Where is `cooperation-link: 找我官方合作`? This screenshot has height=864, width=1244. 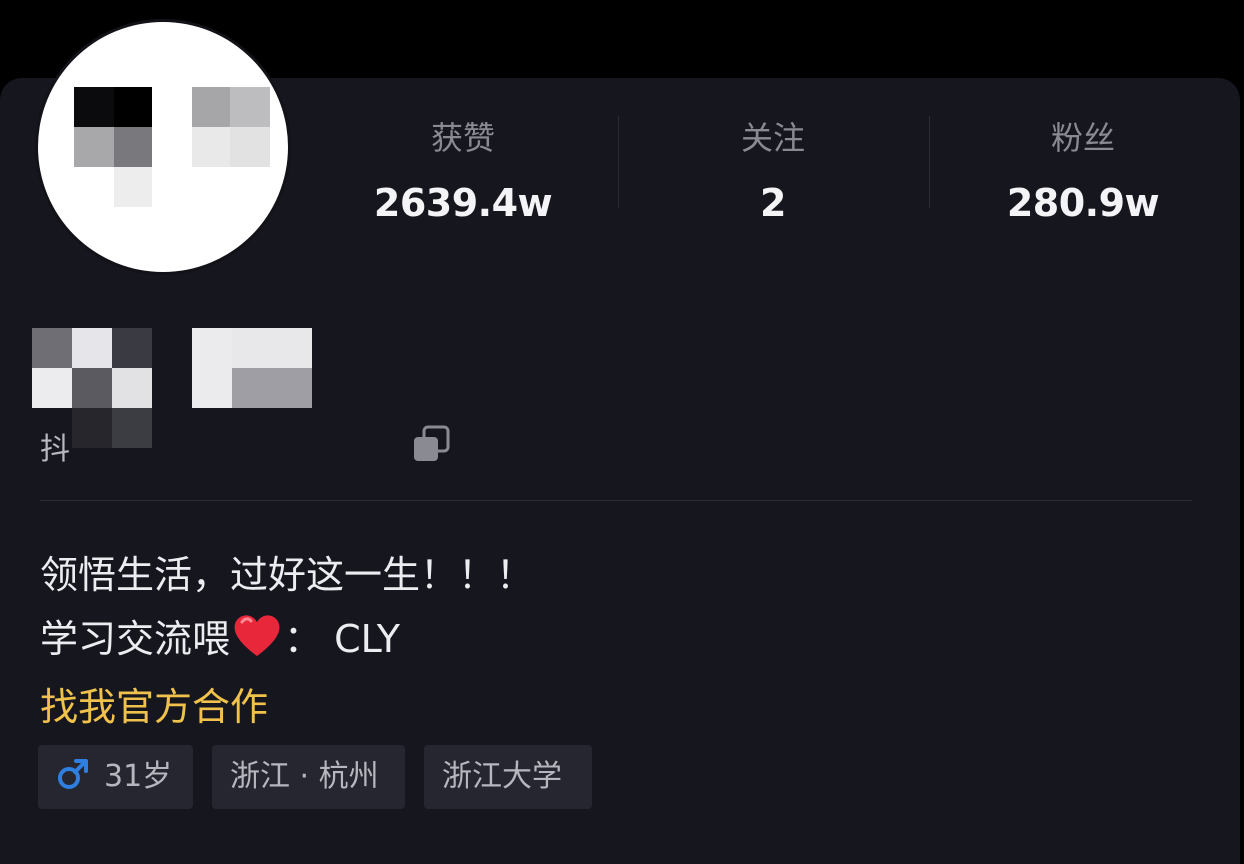
cooperation-link: 找我官方合作 is located at coordinates (154, 707).